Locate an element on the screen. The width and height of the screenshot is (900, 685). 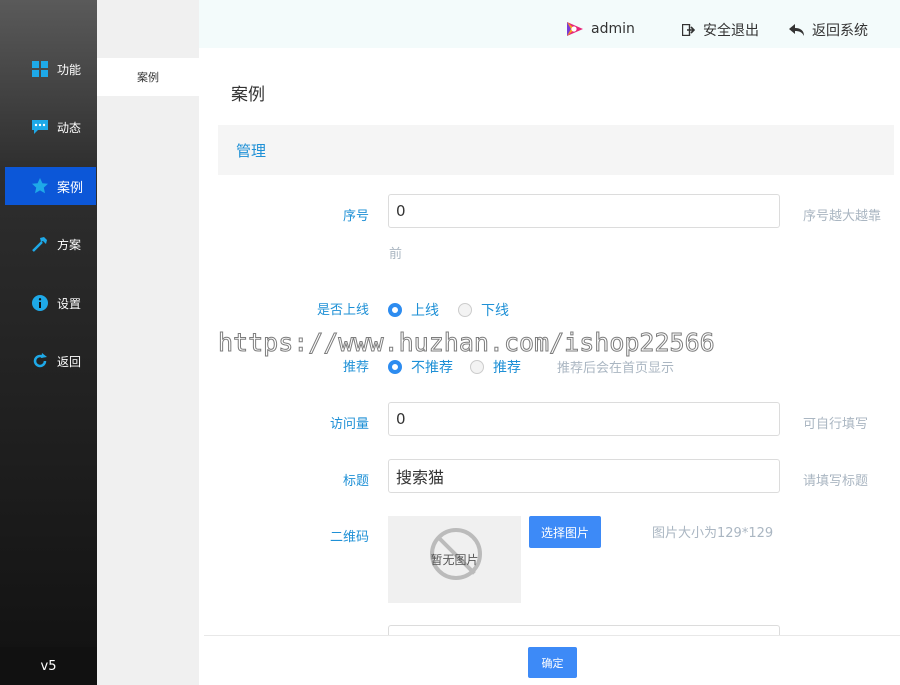
sidebar-item-label: 案例 is located at coordinates (70, 188).